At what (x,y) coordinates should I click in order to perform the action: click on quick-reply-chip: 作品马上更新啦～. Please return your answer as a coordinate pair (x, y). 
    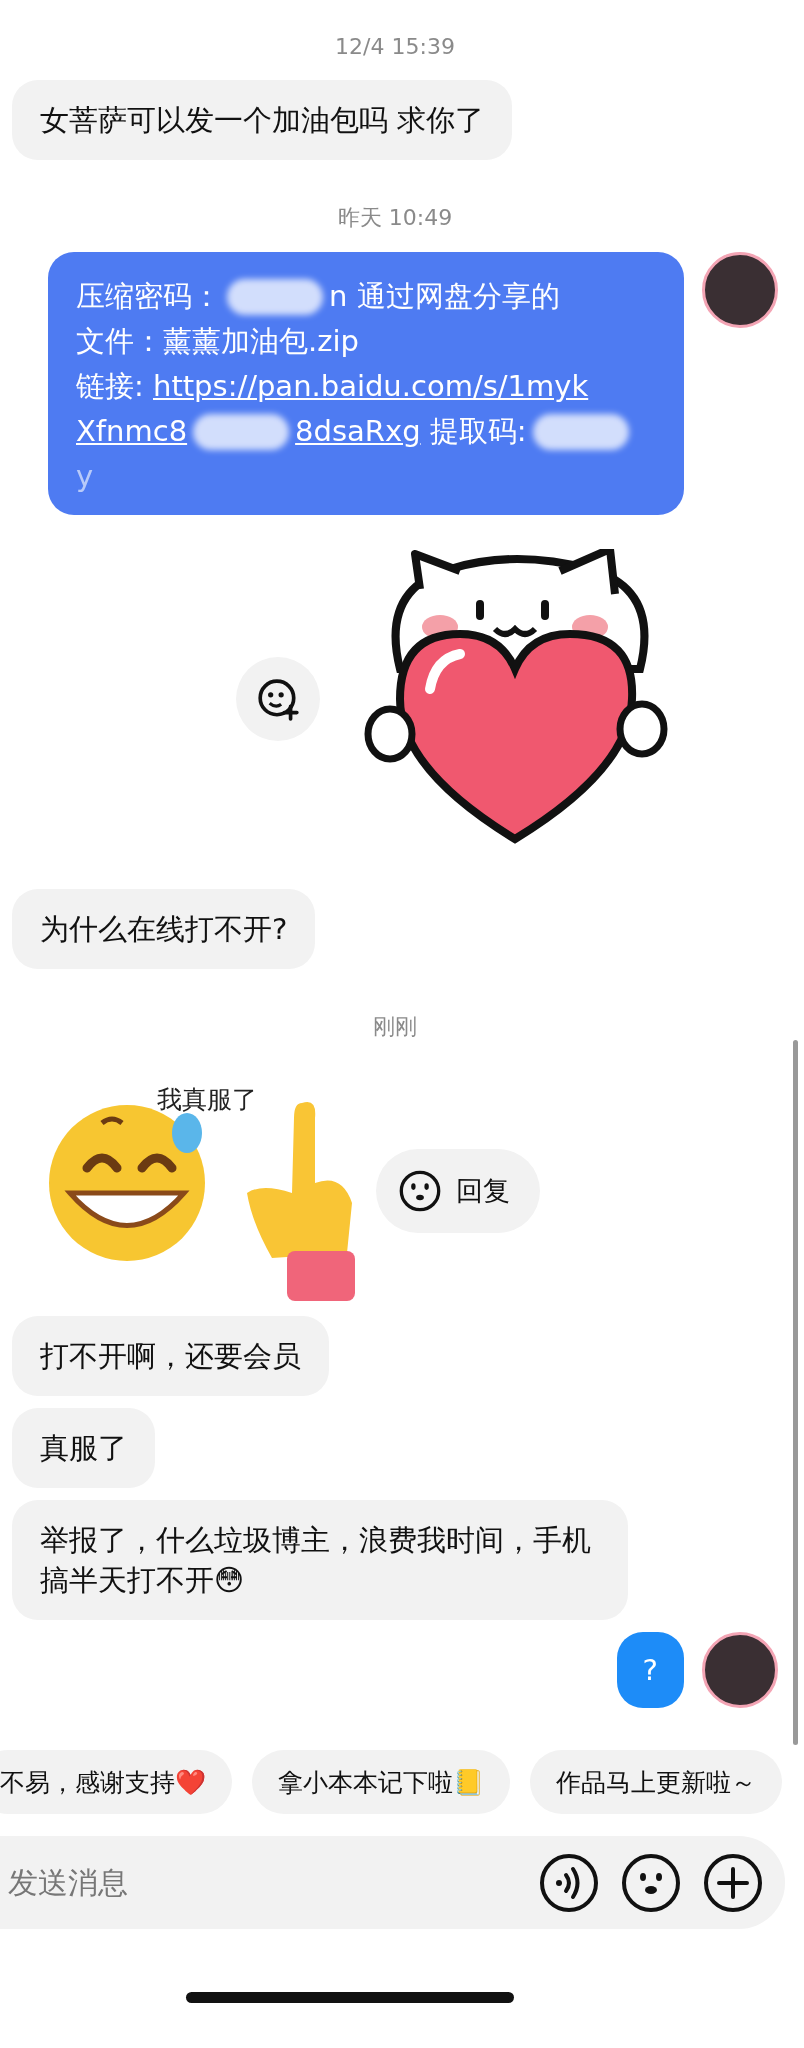
    Looking at the image, I should click on (656, 1782).